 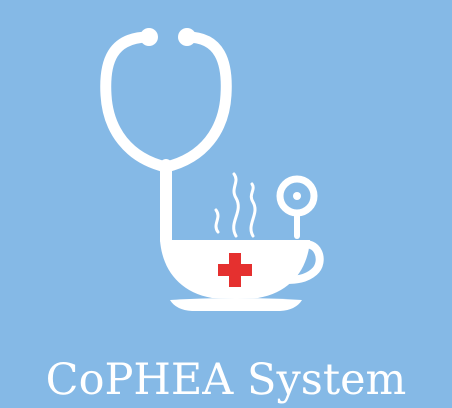 What do you see at coordinates (297, 196) in the screenshot?
I see `stethoscope-chest-piece-center` at bounding box center [297, 196].